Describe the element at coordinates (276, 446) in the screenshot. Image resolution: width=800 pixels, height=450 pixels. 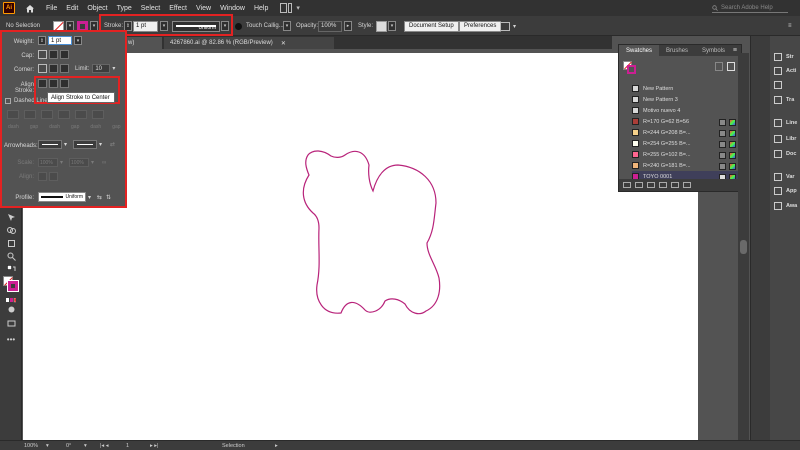
I see `status-menu-icon: ▸` at that location.